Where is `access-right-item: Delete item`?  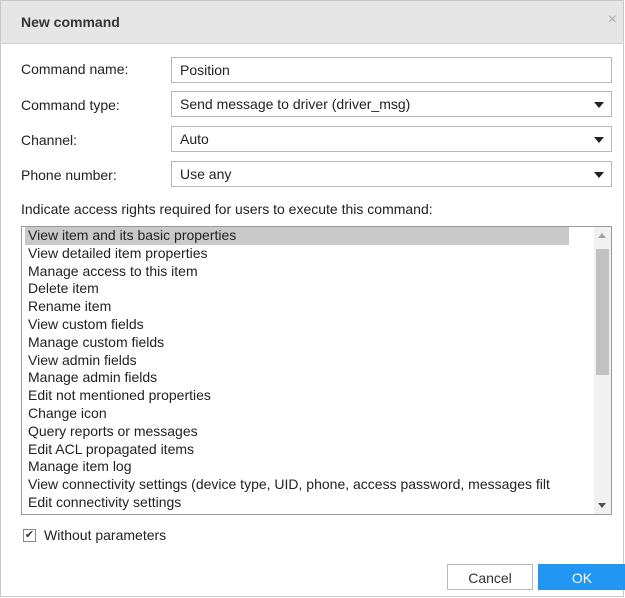
access-right-item: Delete item is located at coordinates (309, 289).